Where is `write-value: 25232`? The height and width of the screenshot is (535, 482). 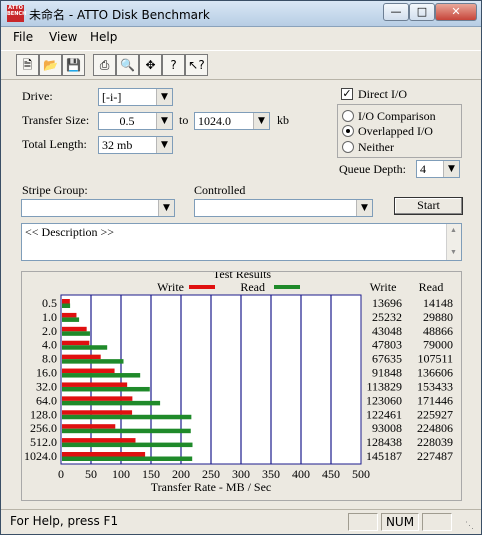
write-value: 25232 is located at coordinates (387, 317).